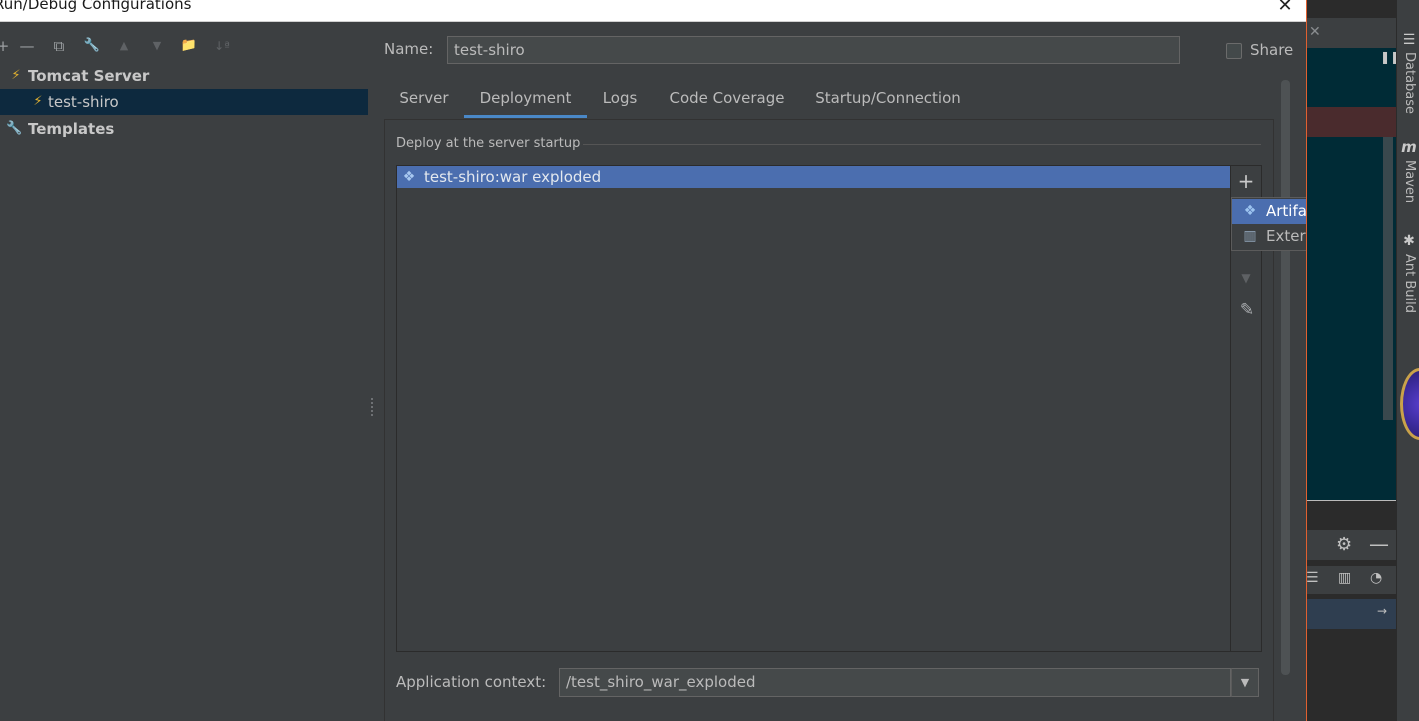 This screenshot has height=721, width=1419. What do you see at coordinates (124, 46) in the screenshot?
I see `move-up-icon: ▲` at bounding box center [124, 46].